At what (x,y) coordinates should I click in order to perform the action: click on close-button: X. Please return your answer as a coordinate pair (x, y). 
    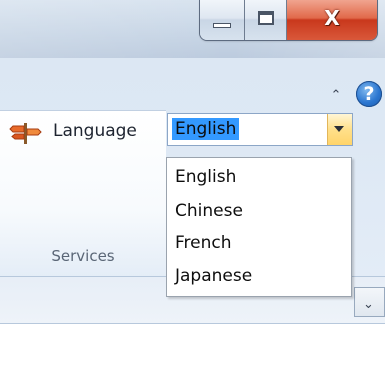
    Looking at the image, I should click on (332, 20).